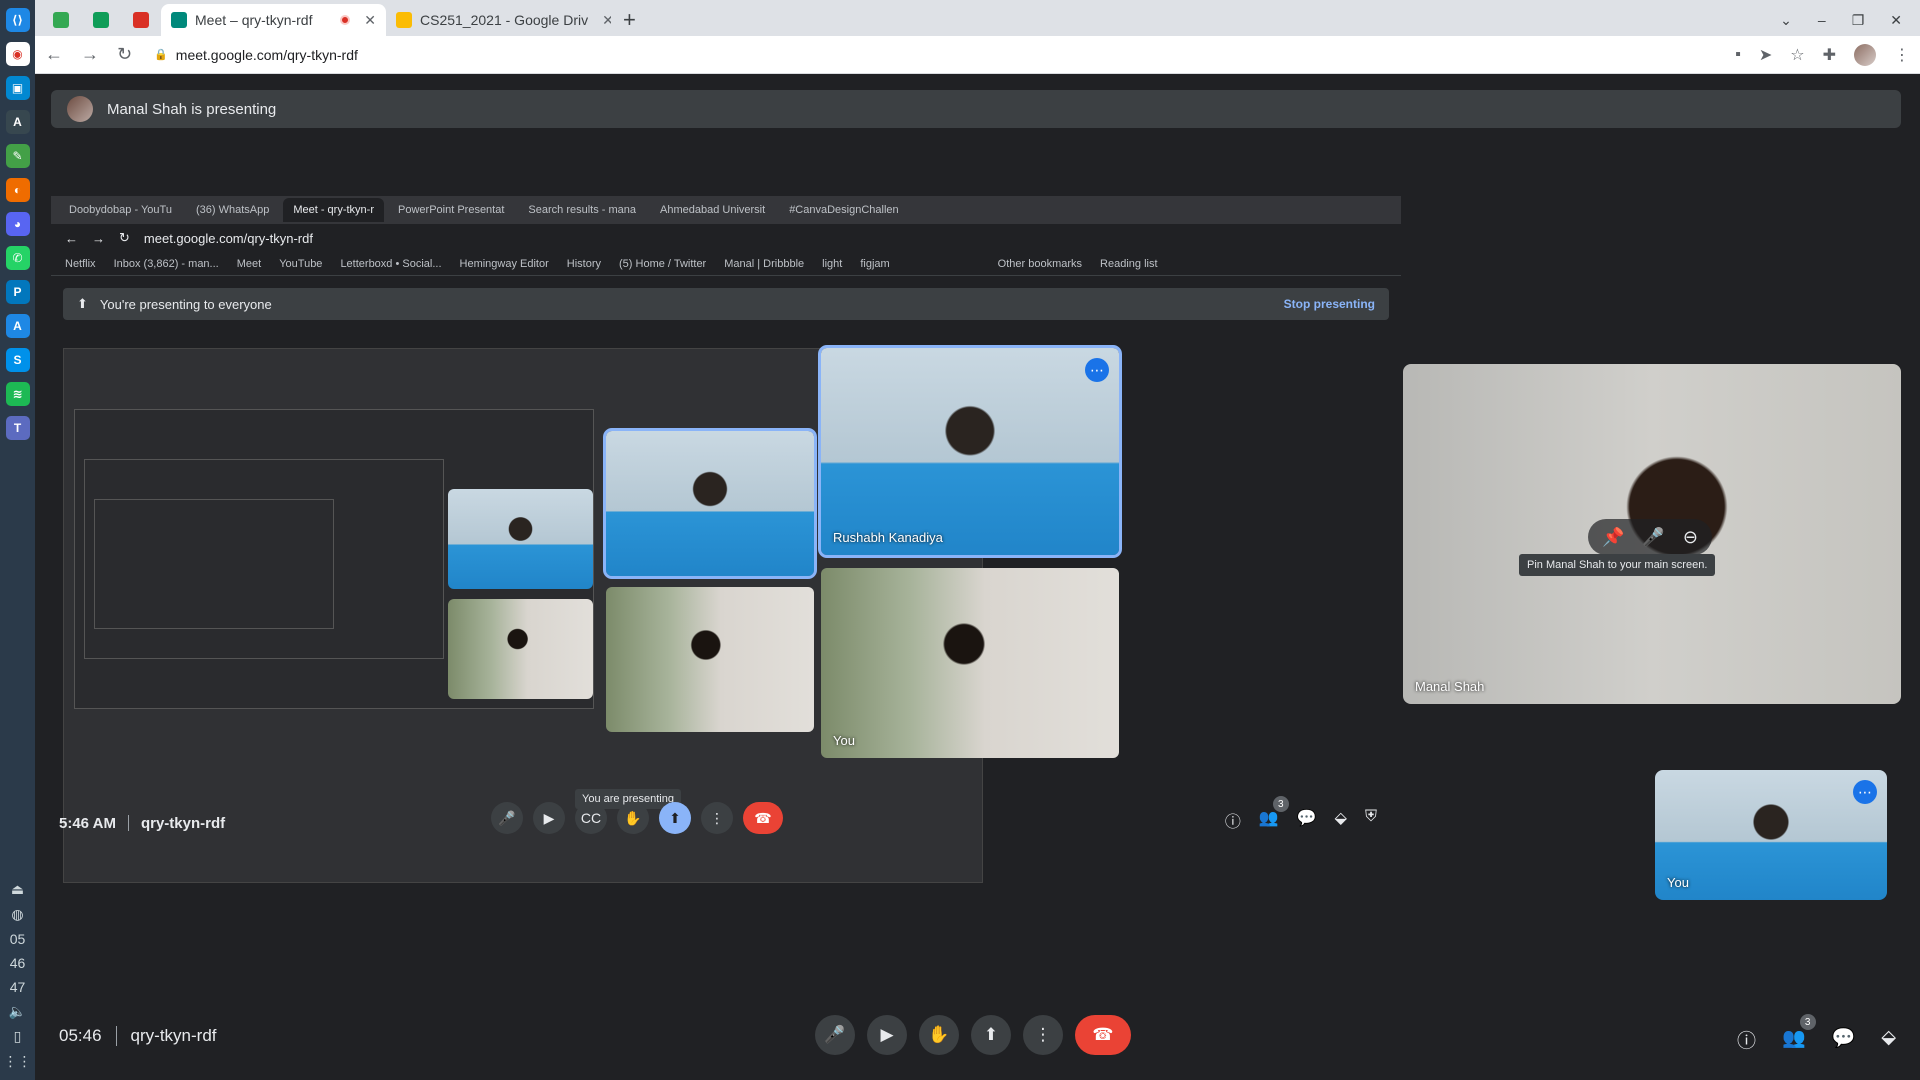 The height and width of the screenshot is (1080, 1920). I want to click on meet-favicon-icon, so click(179, 20).